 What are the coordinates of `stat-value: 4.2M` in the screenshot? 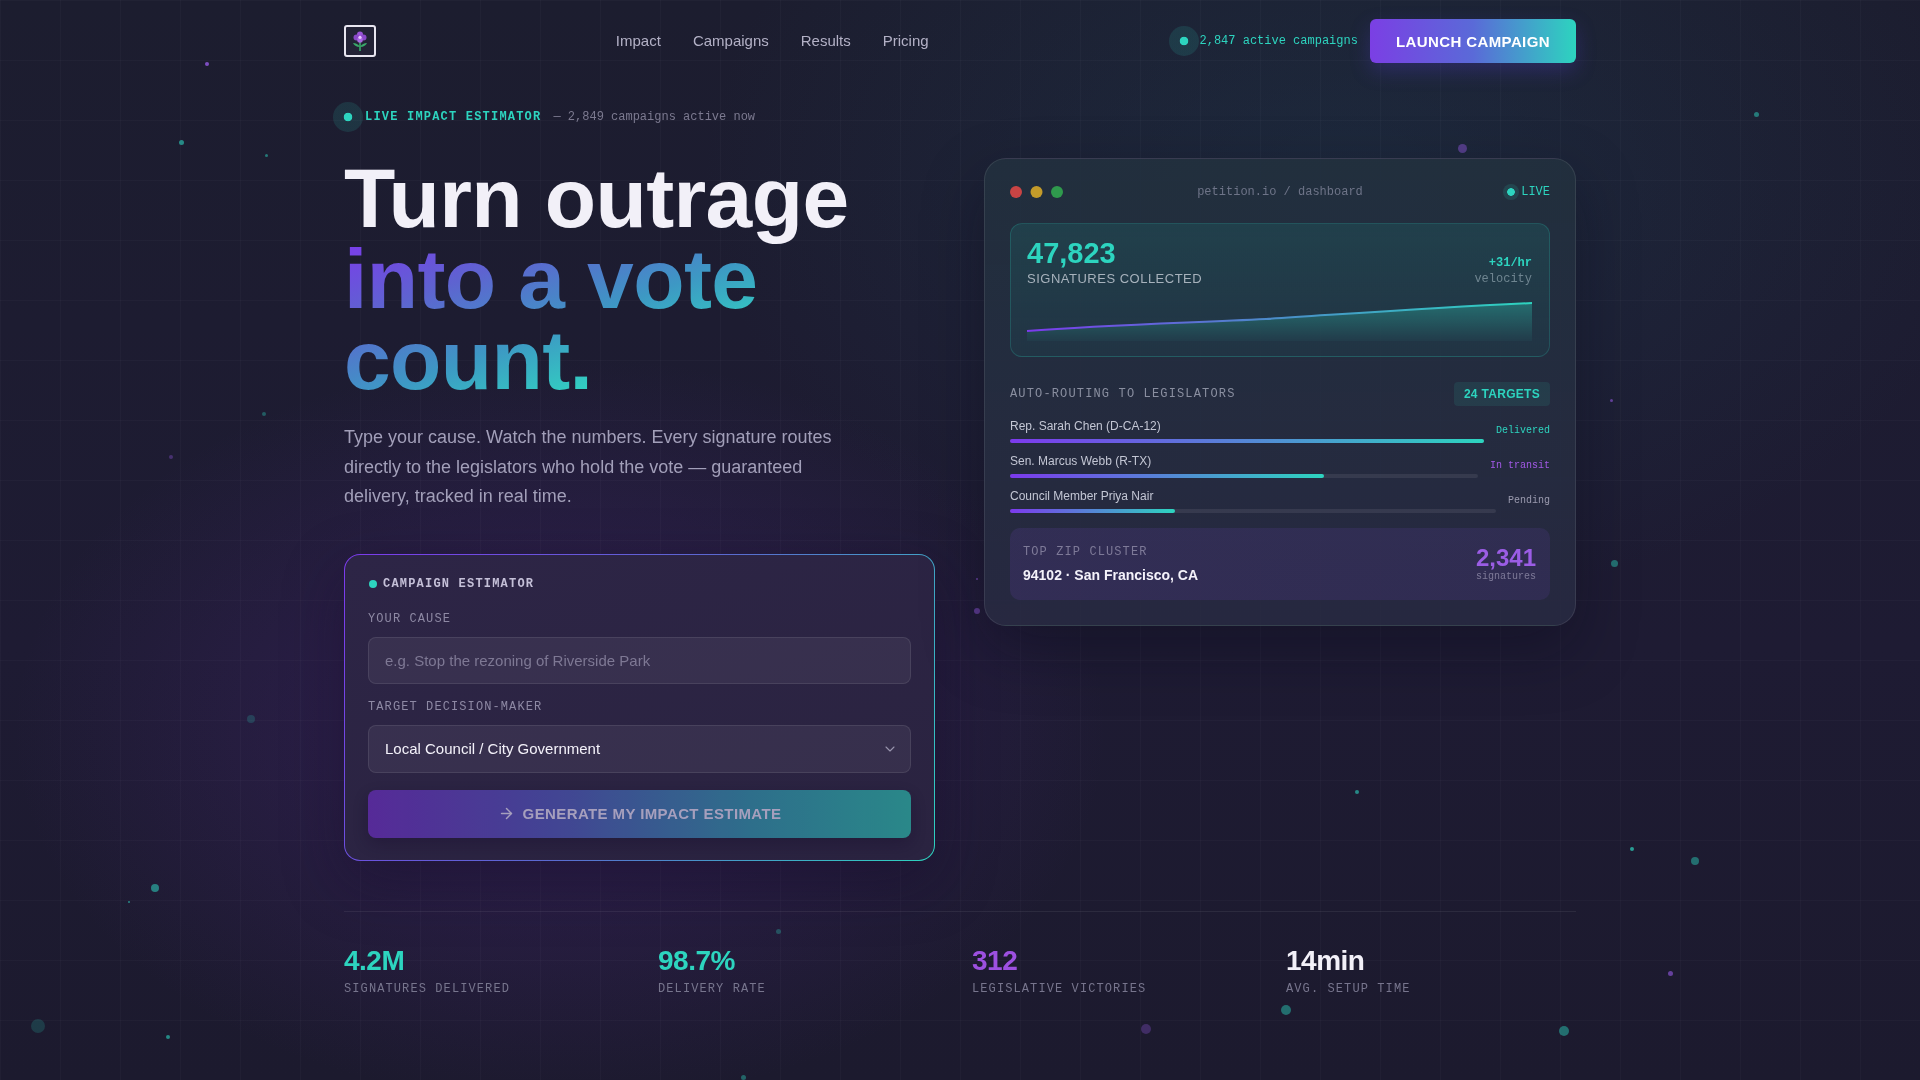 It's located at (374, 960).